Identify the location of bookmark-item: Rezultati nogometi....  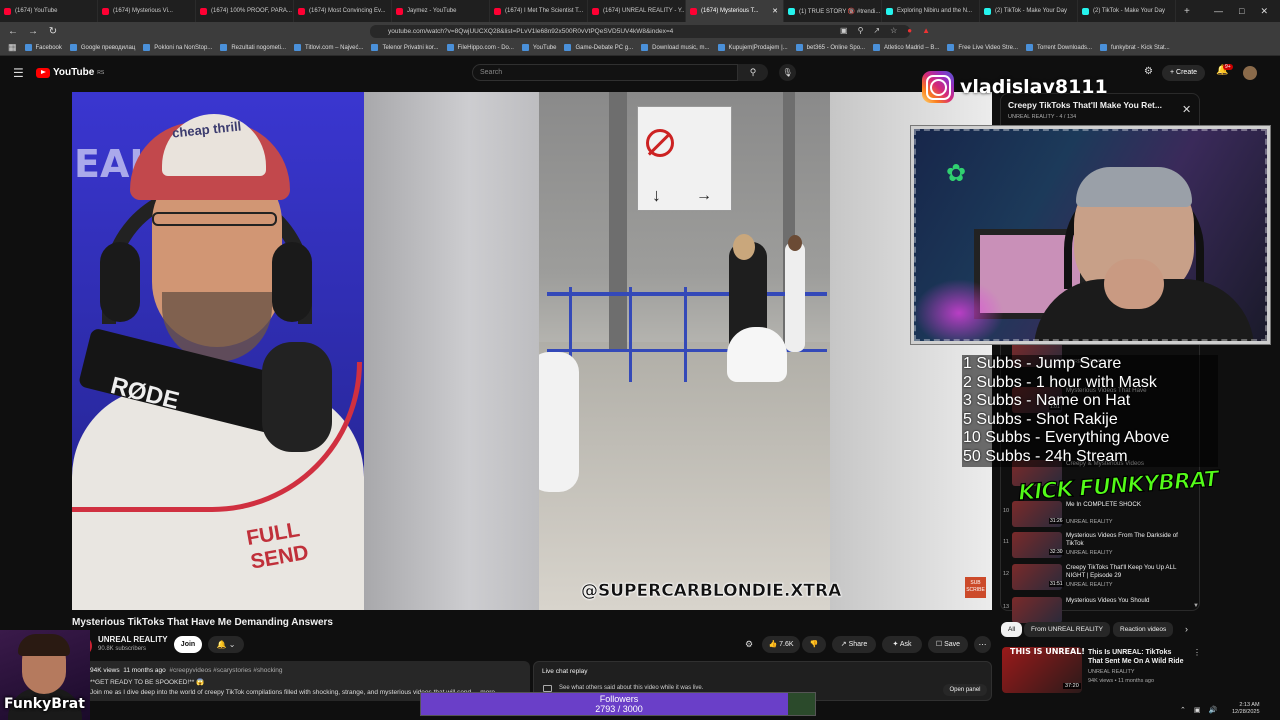
(253, 47).